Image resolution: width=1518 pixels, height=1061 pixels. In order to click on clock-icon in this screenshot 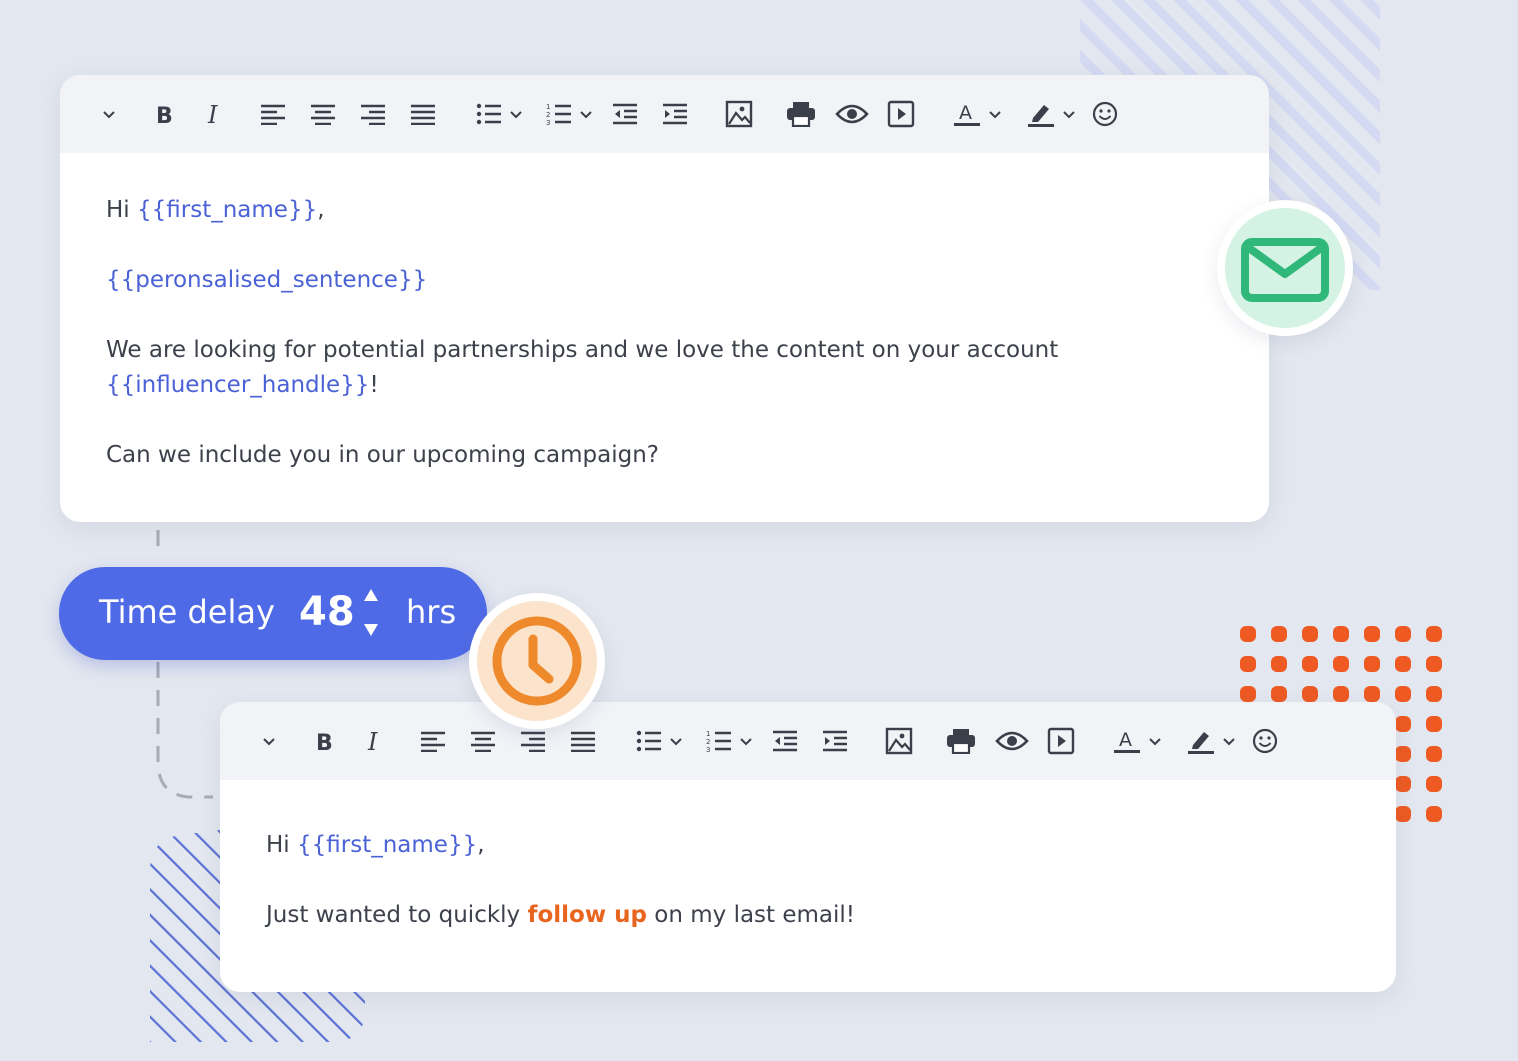, I will do `click(537, 661)`.